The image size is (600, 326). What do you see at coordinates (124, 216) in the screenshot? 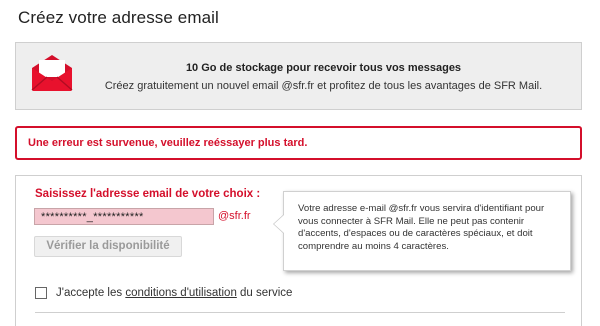
I see `email-field` at bounding box center [124, 216].